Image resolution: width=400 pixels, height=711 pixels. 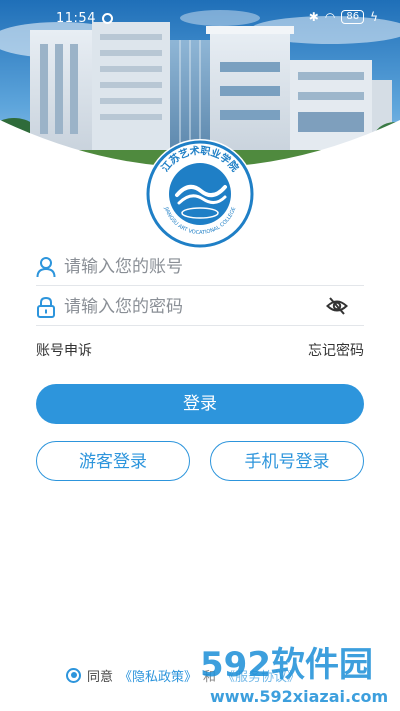 What do you see at coordinates (299, 696) in the screenshot?
I see `watermark-url: www.592xiazai.com` at bounding box center [299, 696].